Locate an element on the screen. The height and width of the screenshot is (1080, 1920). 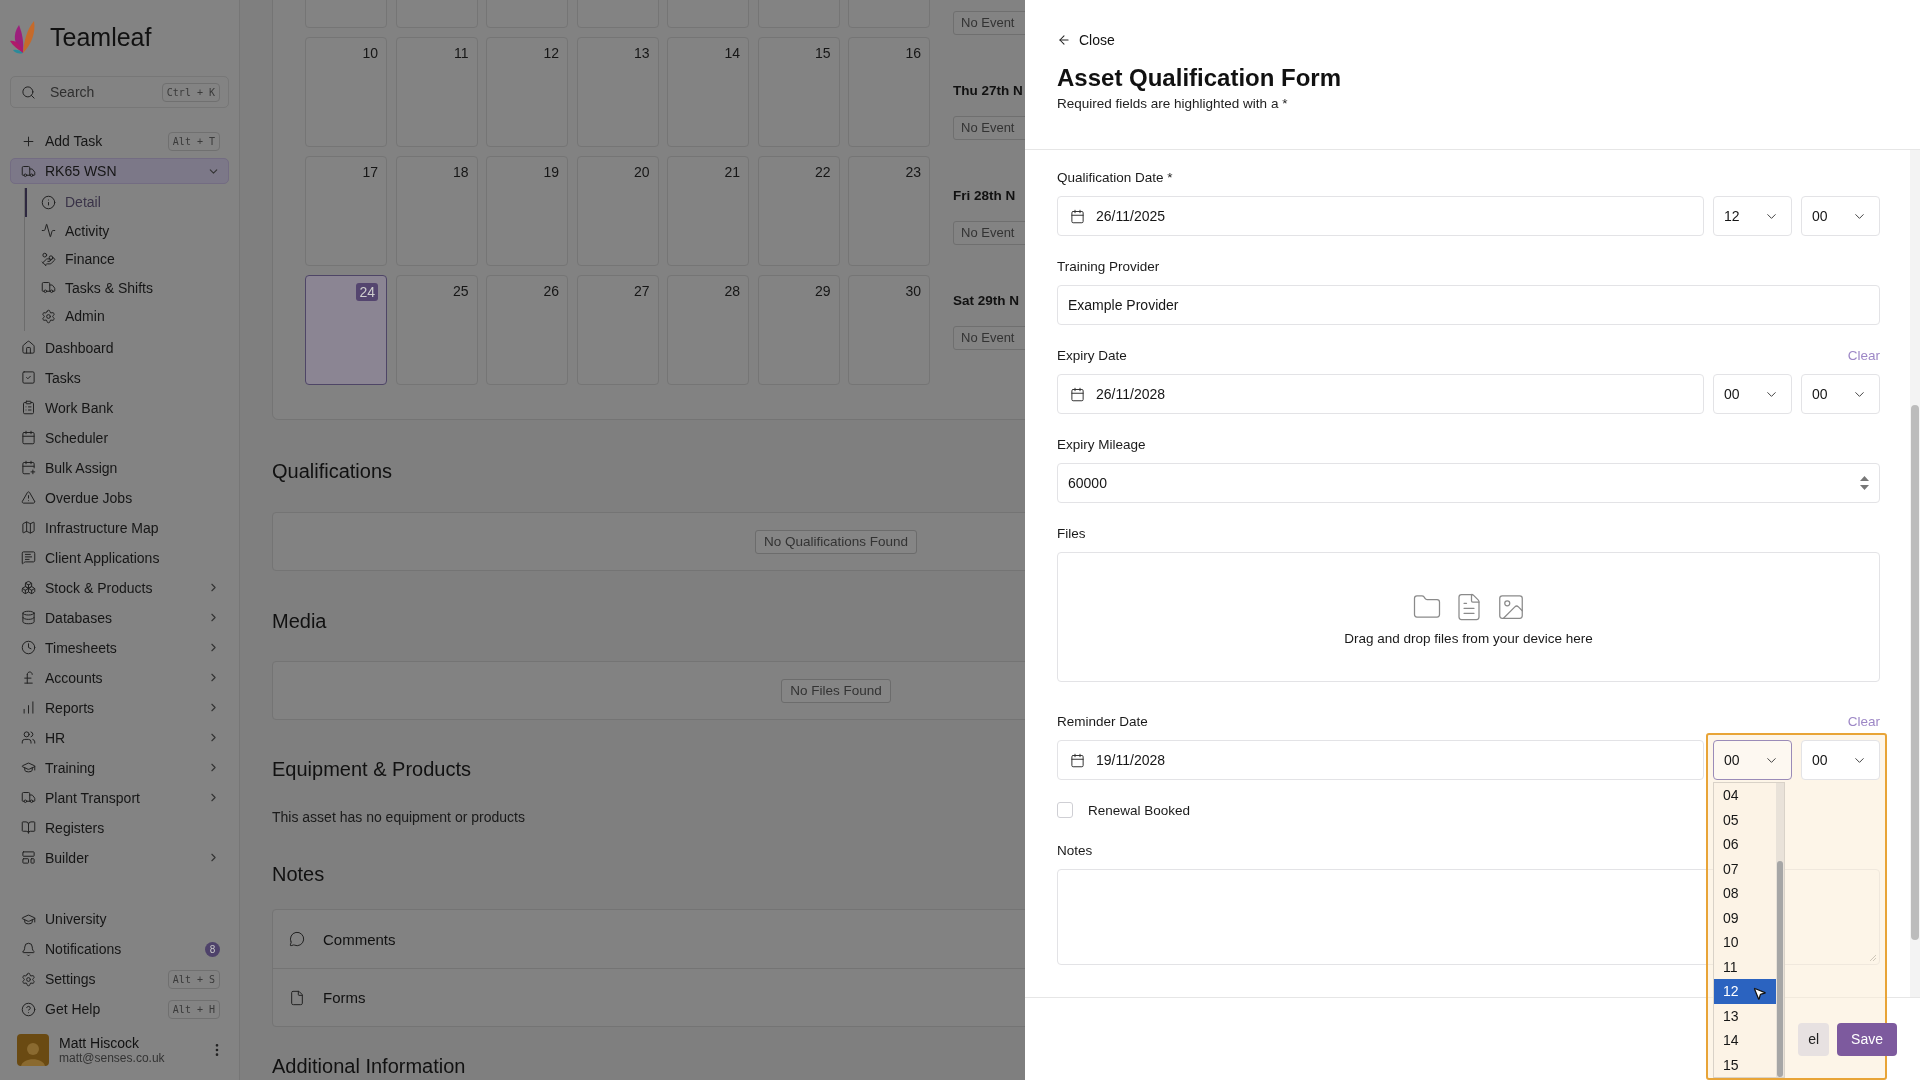
sidebar-item: Work Bank is located at coordinates (119, 407).